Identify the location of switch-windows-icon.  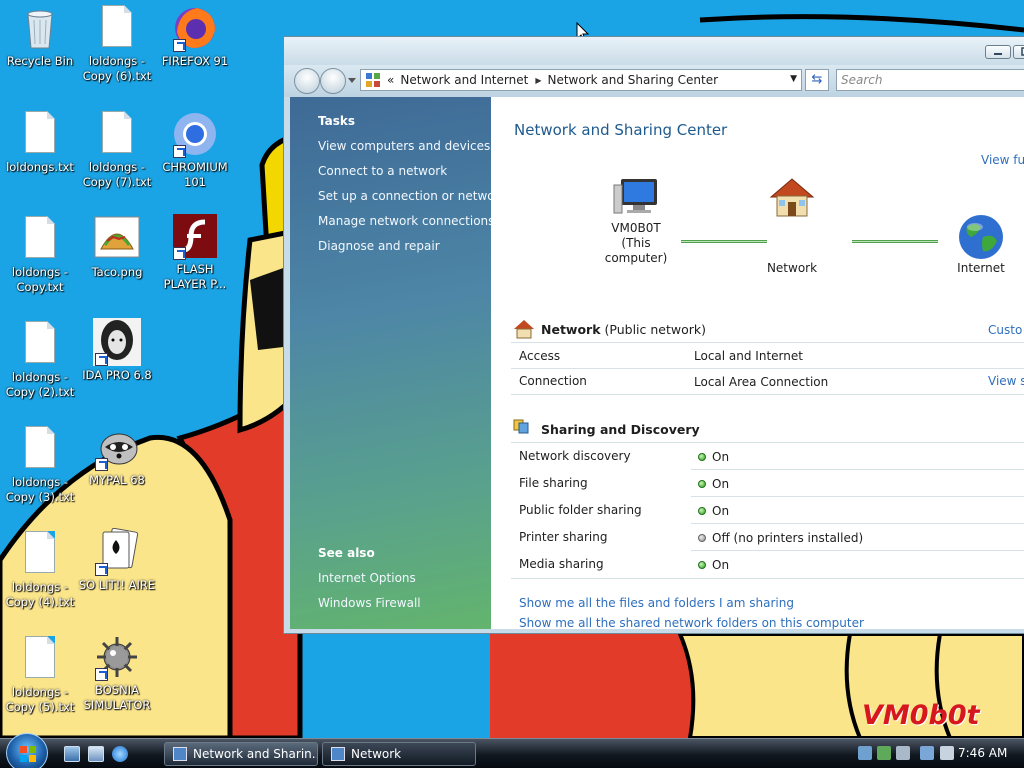
(96, 754).